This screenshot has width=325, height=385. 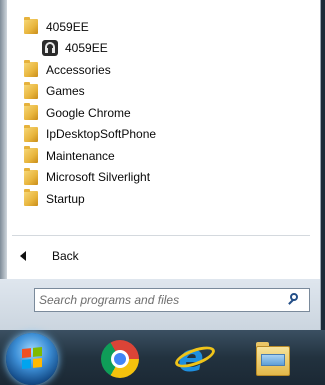 What do you see at coordinates (293, 300) in the screenshot?
I see `search-icon` at bounding box center [293, 300].